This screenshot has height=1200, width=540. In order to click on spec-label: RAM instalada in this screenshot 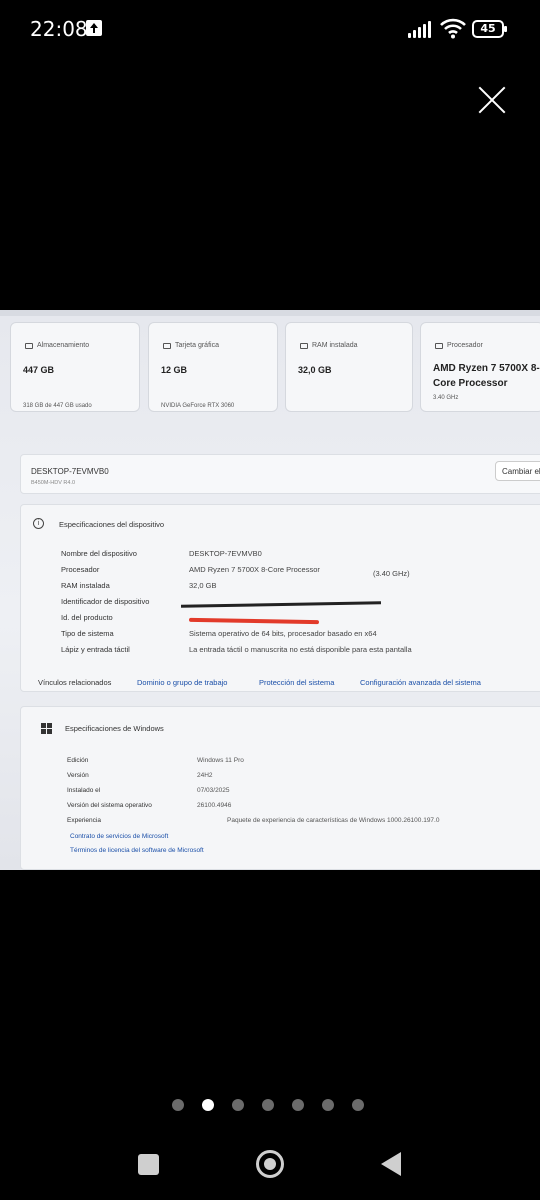, I will do `click(85, 585)`.